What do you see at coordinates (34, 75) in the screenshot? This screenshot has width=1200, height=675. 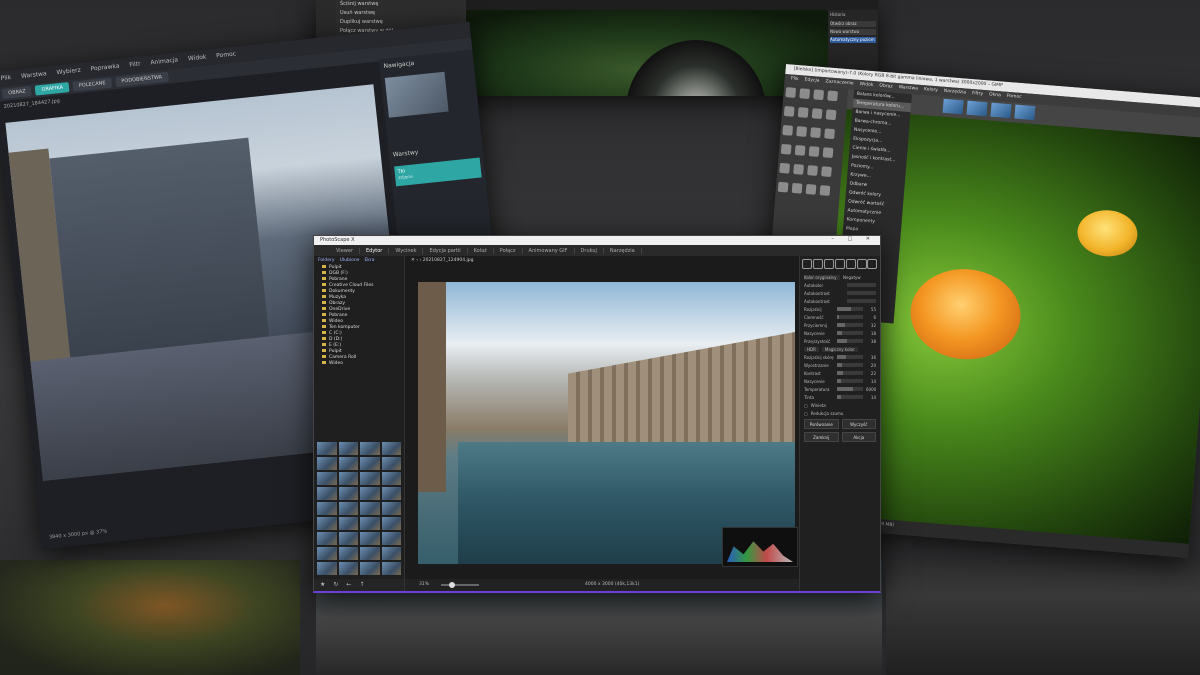 I see `menu-item: Warstwa` at bounding box center [34, 75].